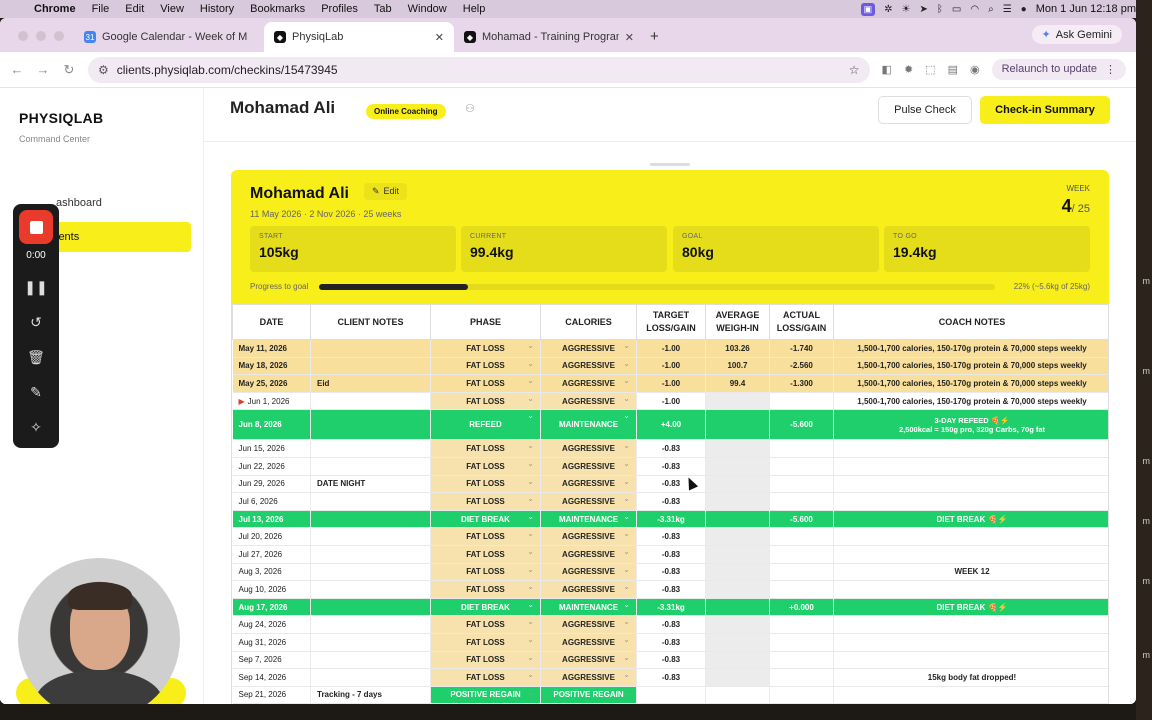 The width and height of the screenshot is (1152, 720). Describe the element at coordinates (1024, 9) in the screenshot. I see `siri-icon: ●` at that location.